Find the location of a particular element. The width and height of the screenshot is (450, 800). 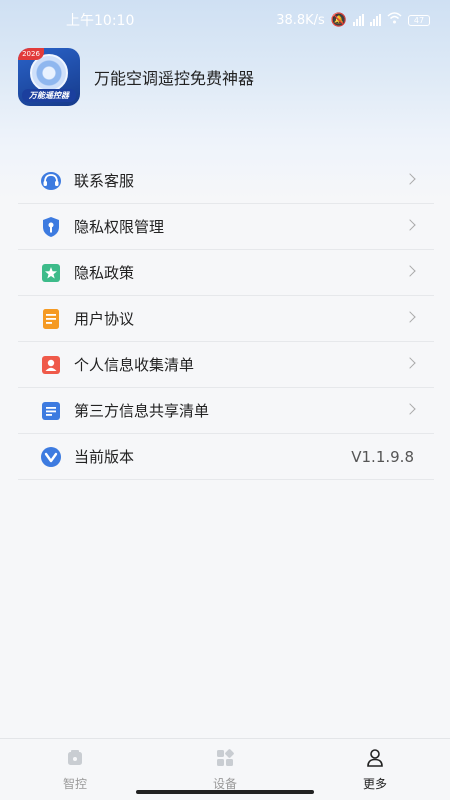

remote-icon is located at coordinates (75, 760).